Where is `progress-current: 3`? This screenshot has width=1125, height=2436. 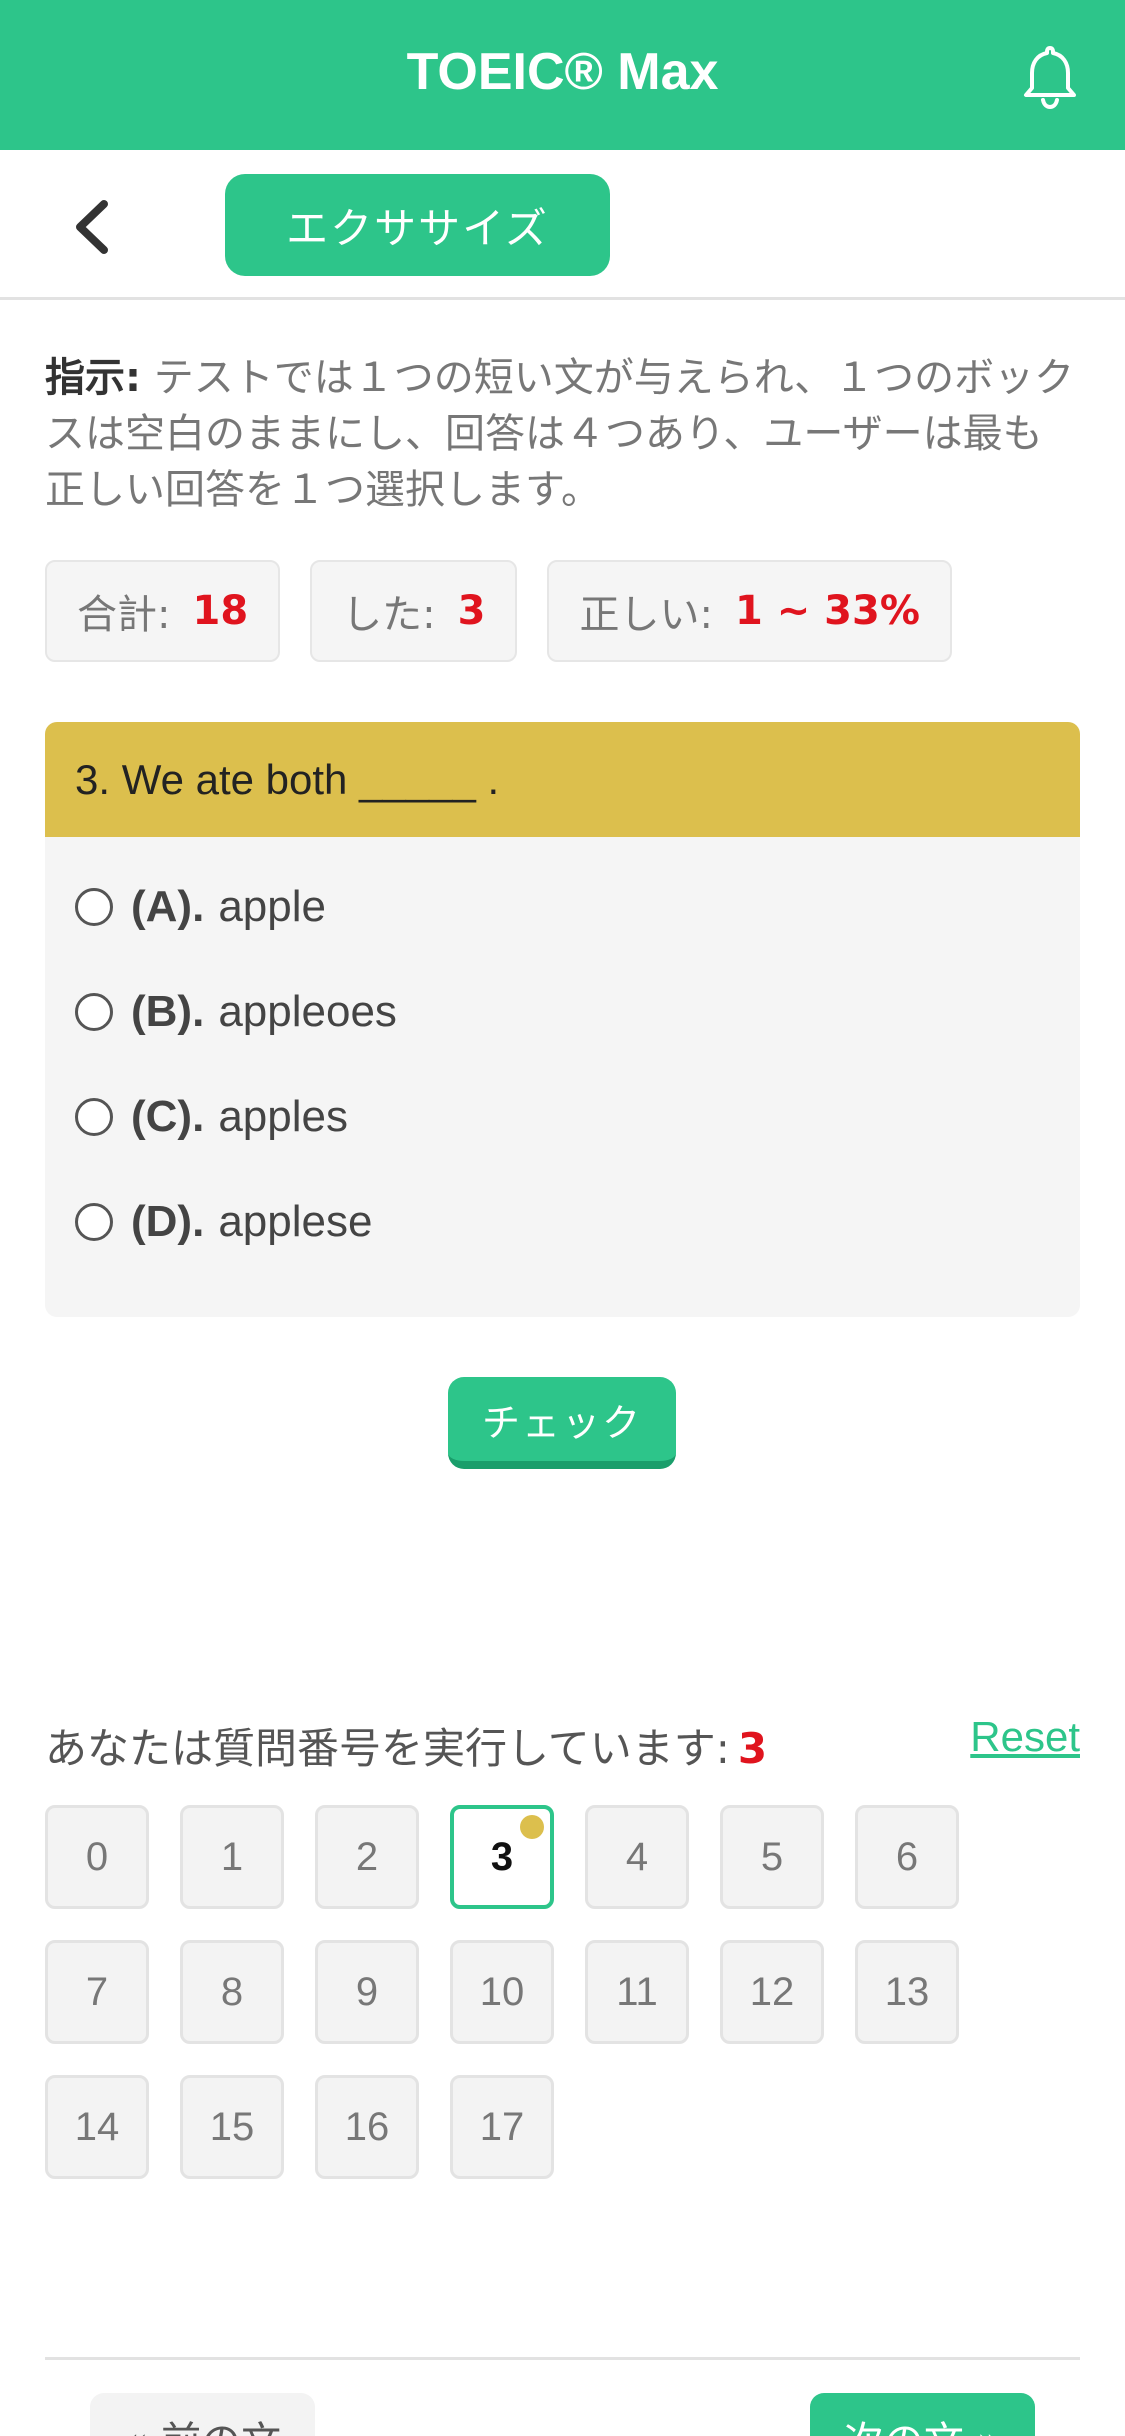 progress-current: 3 is located at coordinates (752, 1748).